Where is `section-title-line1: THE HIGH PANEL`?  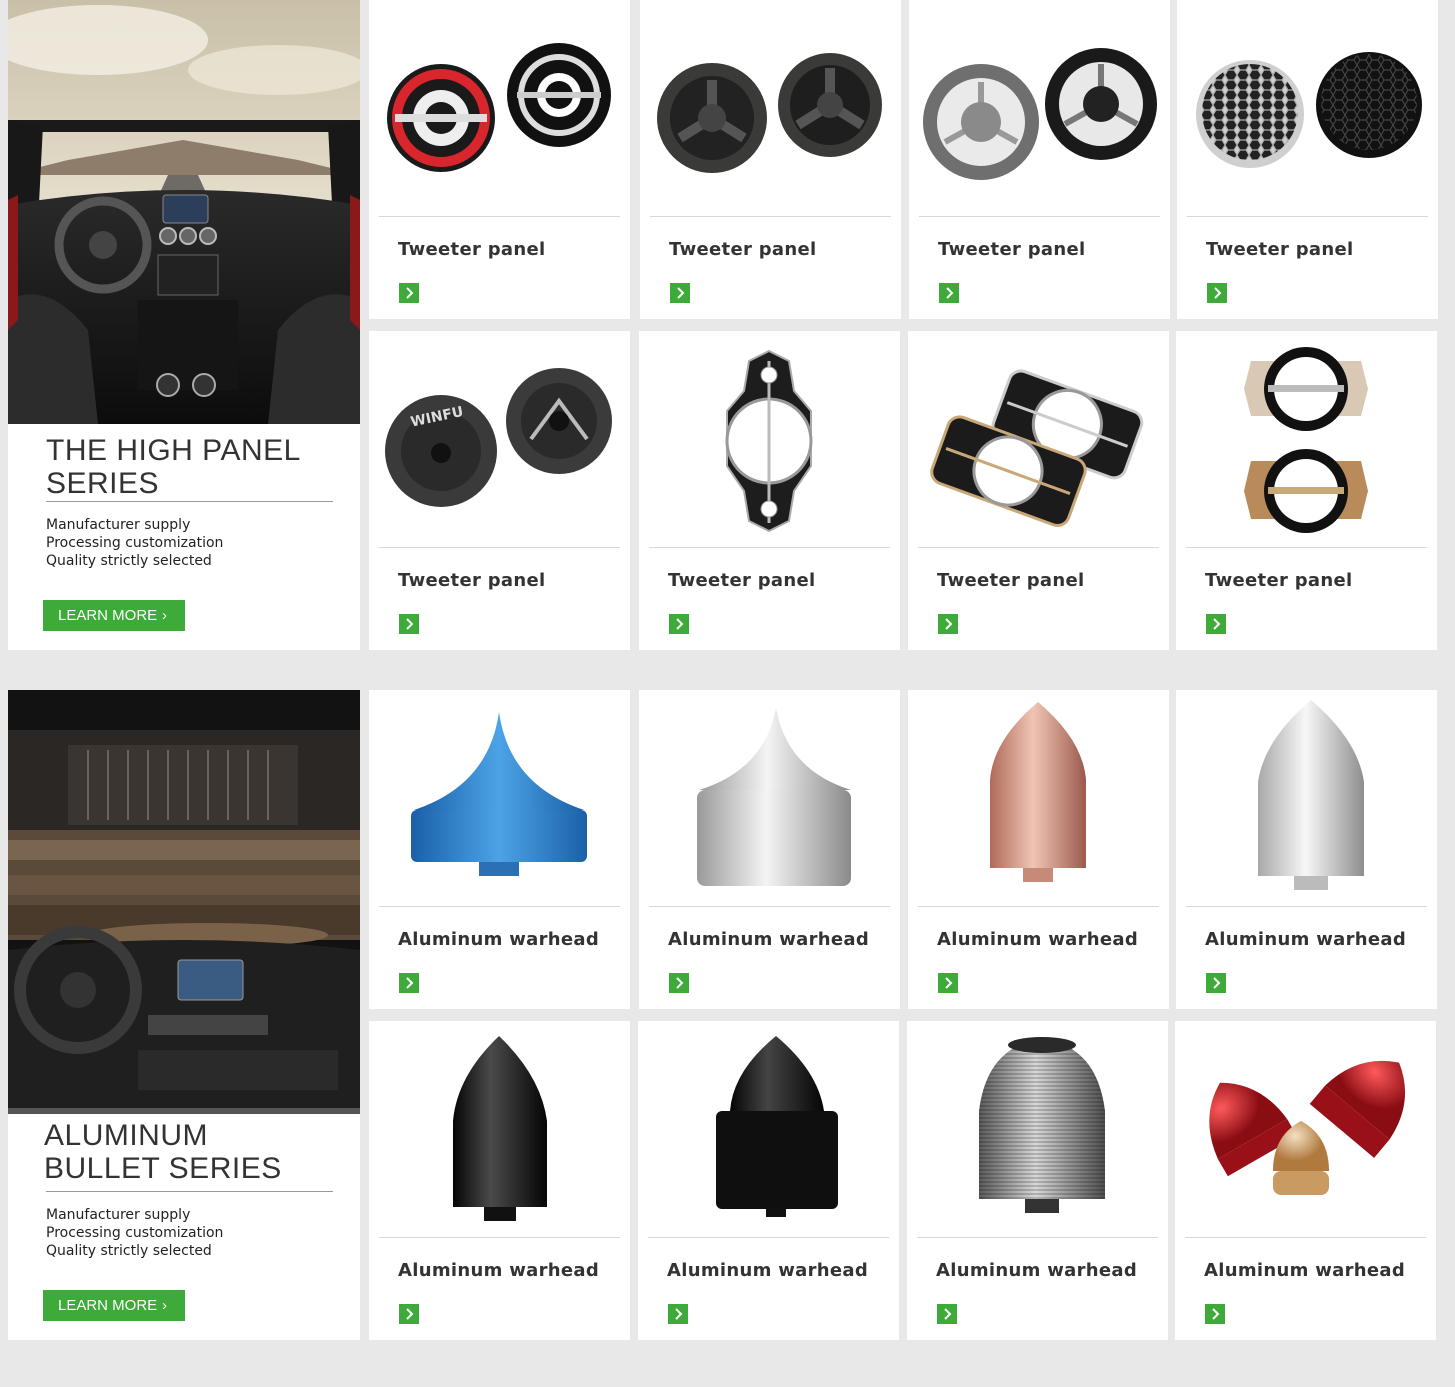 section-title-line1: THE HIGH PANEL is located at coordinates (173, 450).